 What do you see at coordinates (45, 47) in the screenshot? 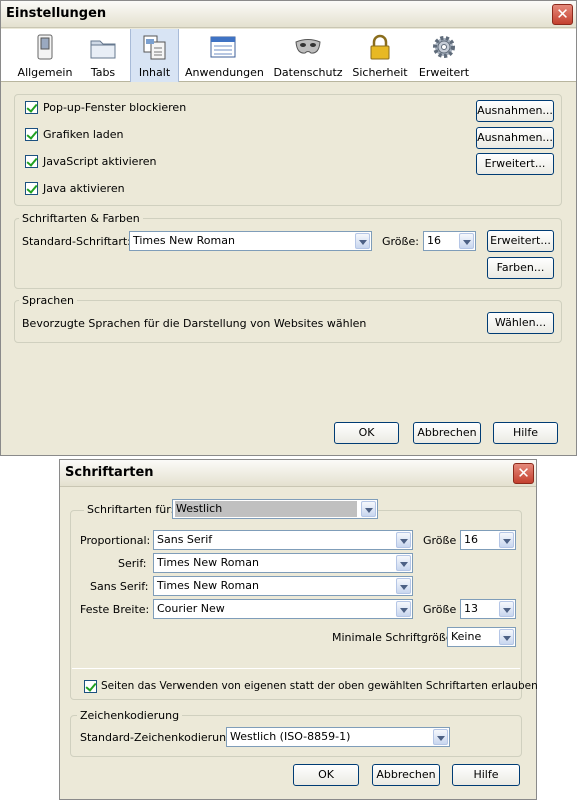
I see `general-switch-icon` at bounding box center [45, 47].